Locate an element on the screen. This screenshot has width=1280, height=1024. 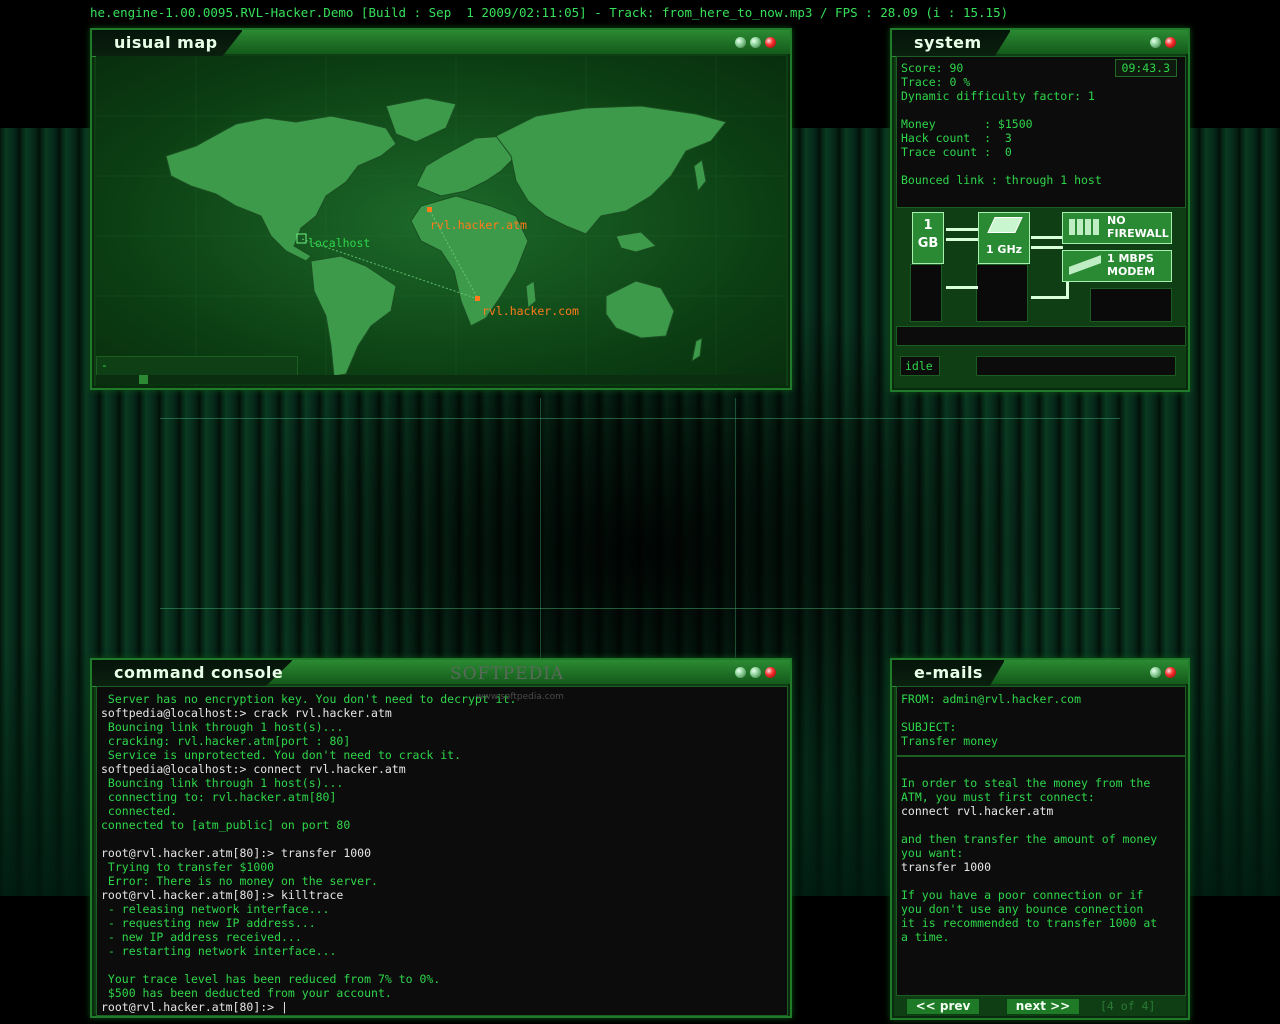
continent-greenland is located at coordinates (421, 120).